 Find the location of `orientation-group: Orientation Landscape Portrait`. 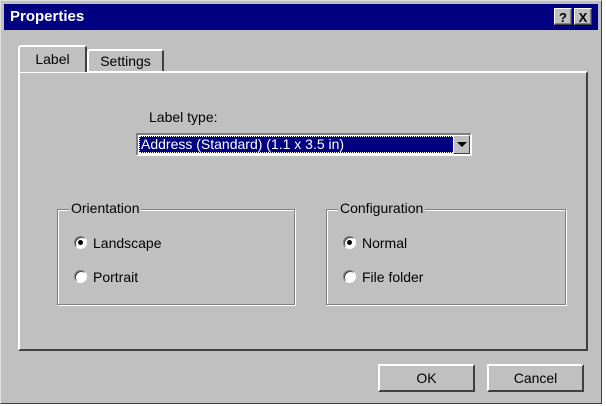

orientation-group: Orientation Landscape Portrait is located at coordinates (176, 252).